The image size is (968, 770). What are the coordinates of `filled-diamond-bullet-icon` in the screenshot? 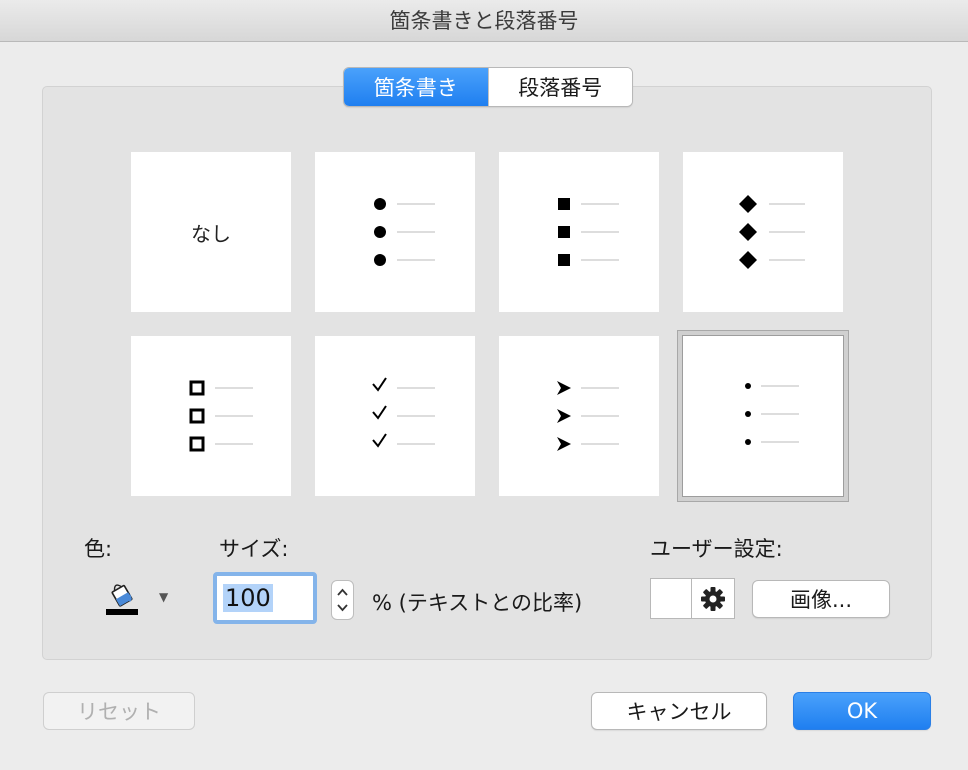 It's located at (772, 232).